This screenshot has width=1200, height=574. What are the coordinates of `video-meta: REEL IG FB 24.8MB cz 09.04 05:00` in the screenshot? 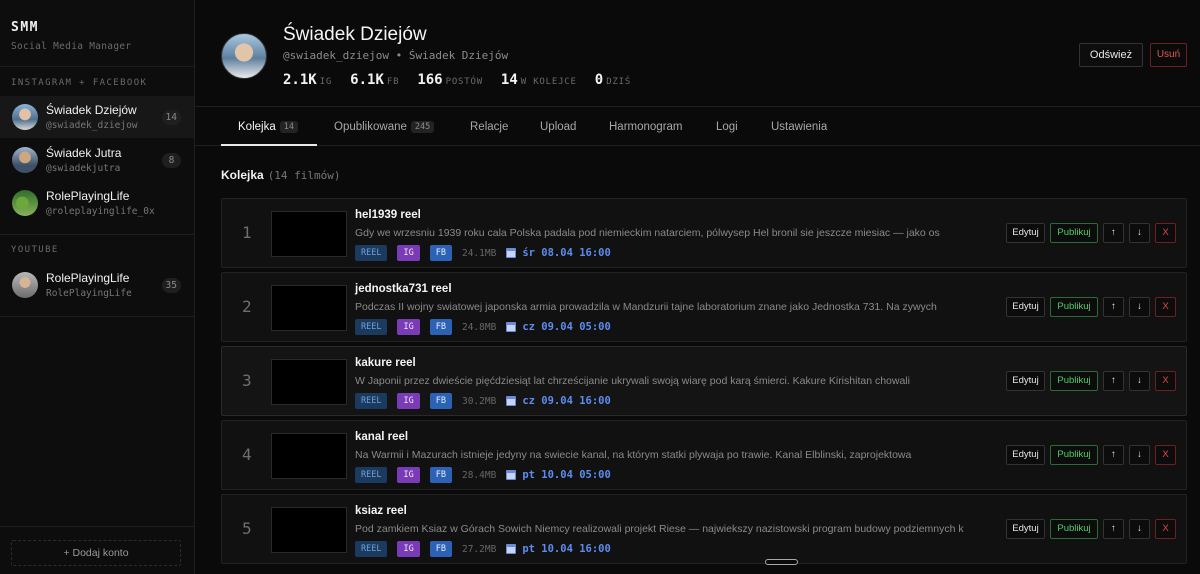 It's located at (483, 327).